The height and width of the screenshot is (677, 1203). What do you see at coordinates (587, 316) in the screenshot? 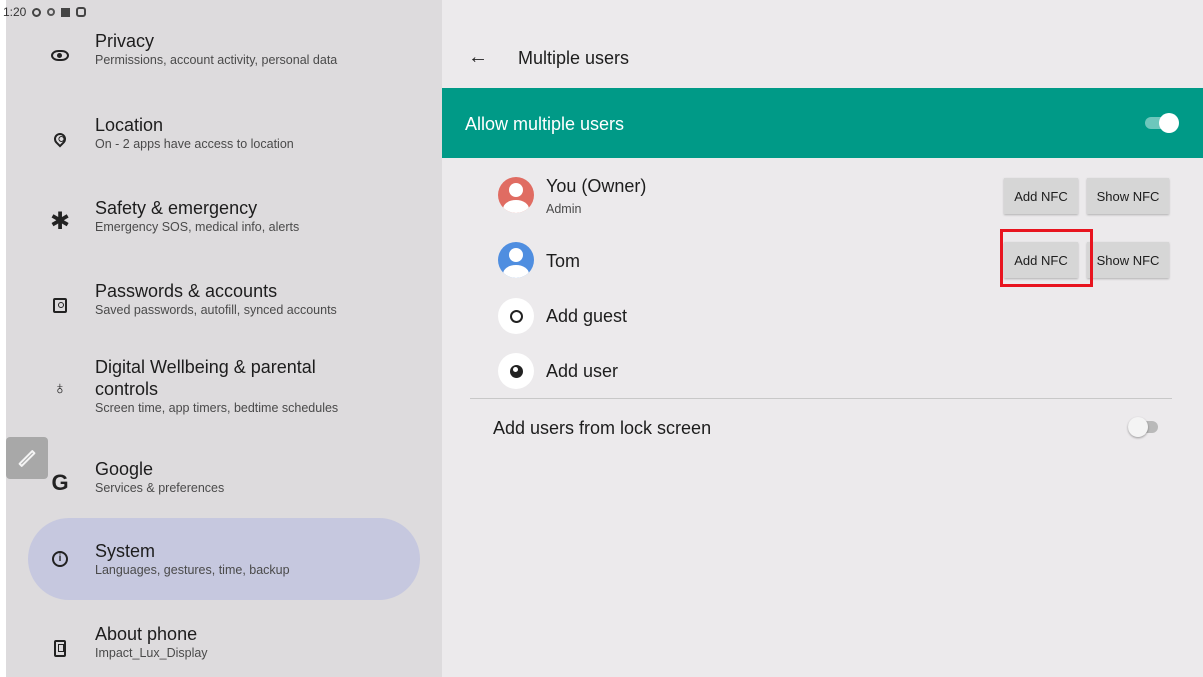
I see `add-guest-label: Add guest` at bounding box center [587, 316].